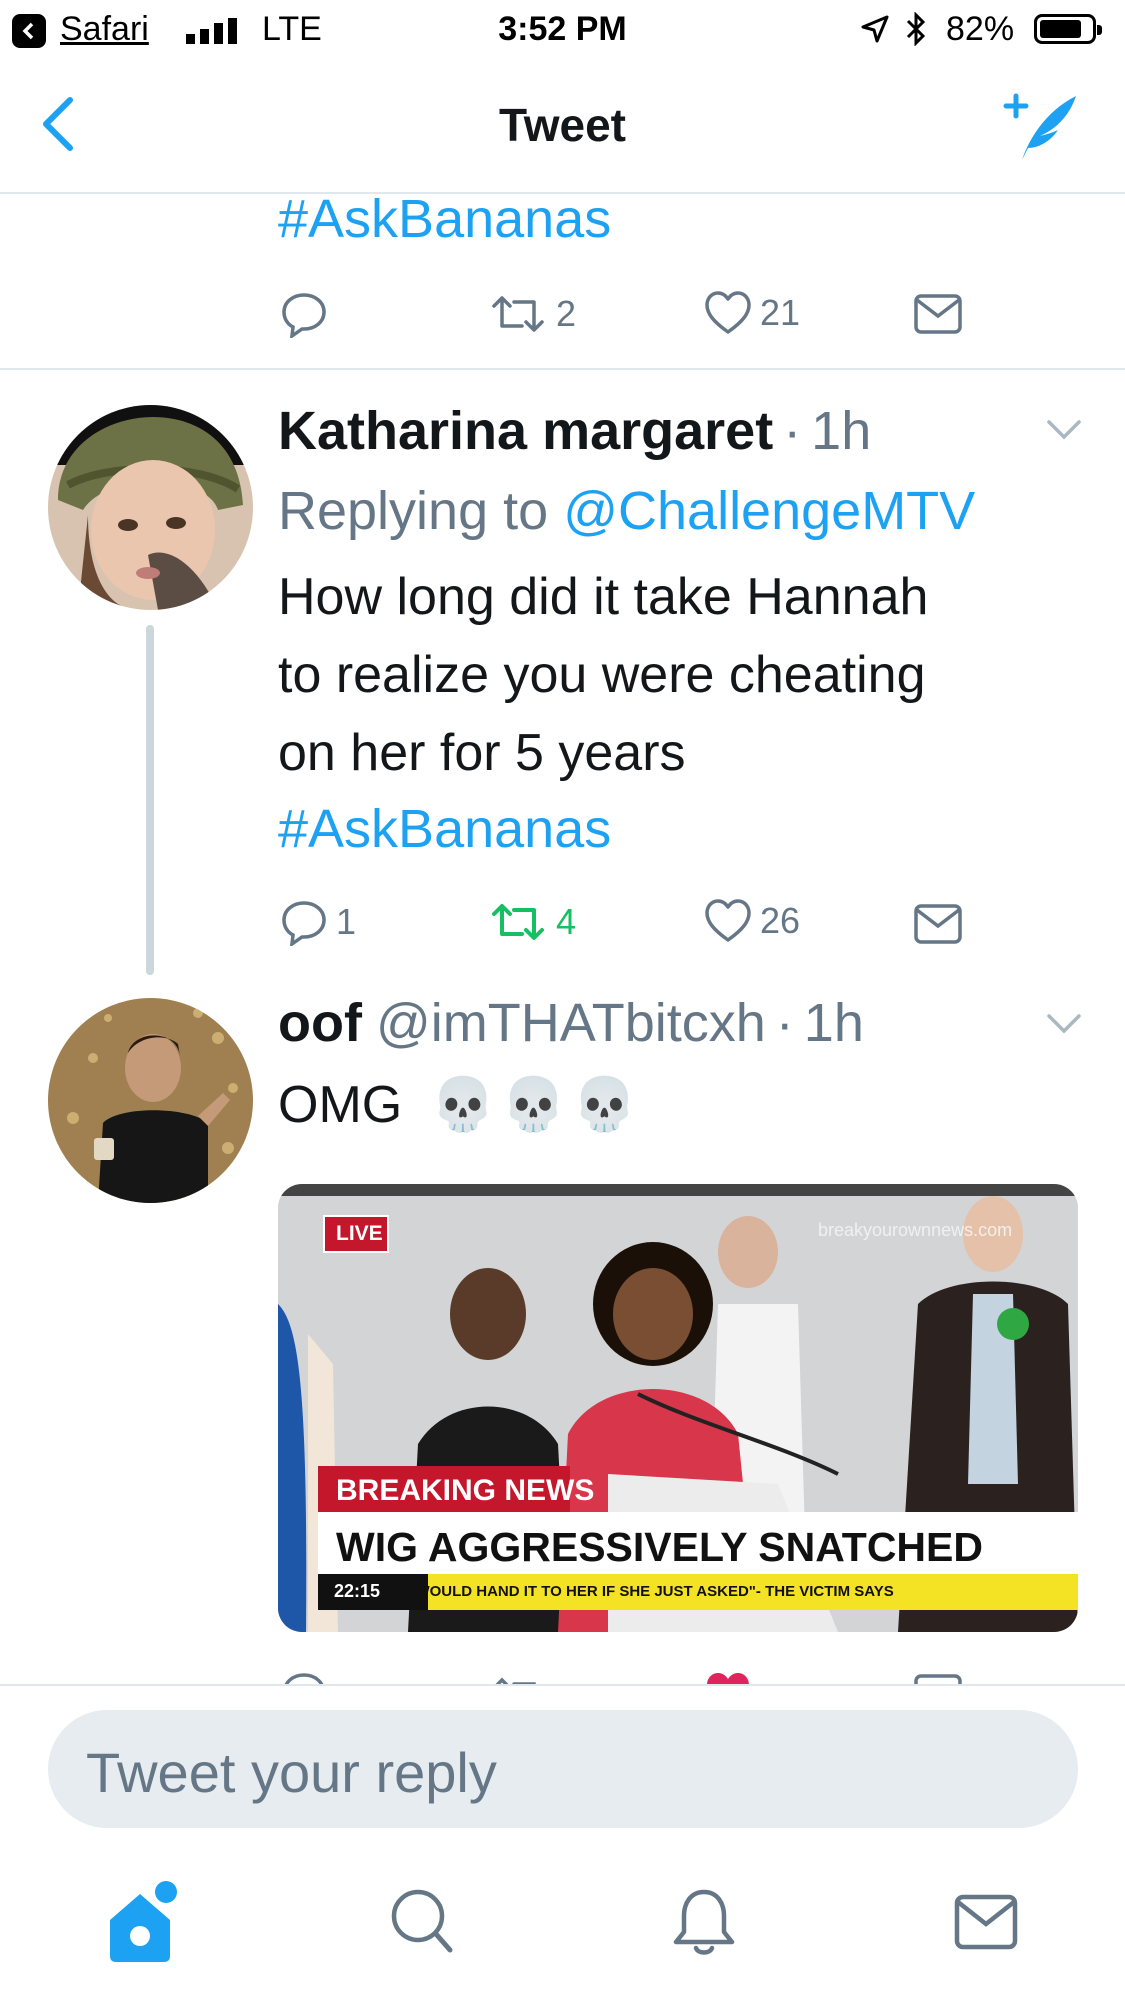  Describe the element at coordinates (769, 511) in the screenshot. I see `mention-link: @ChallengeMTV` at that location.